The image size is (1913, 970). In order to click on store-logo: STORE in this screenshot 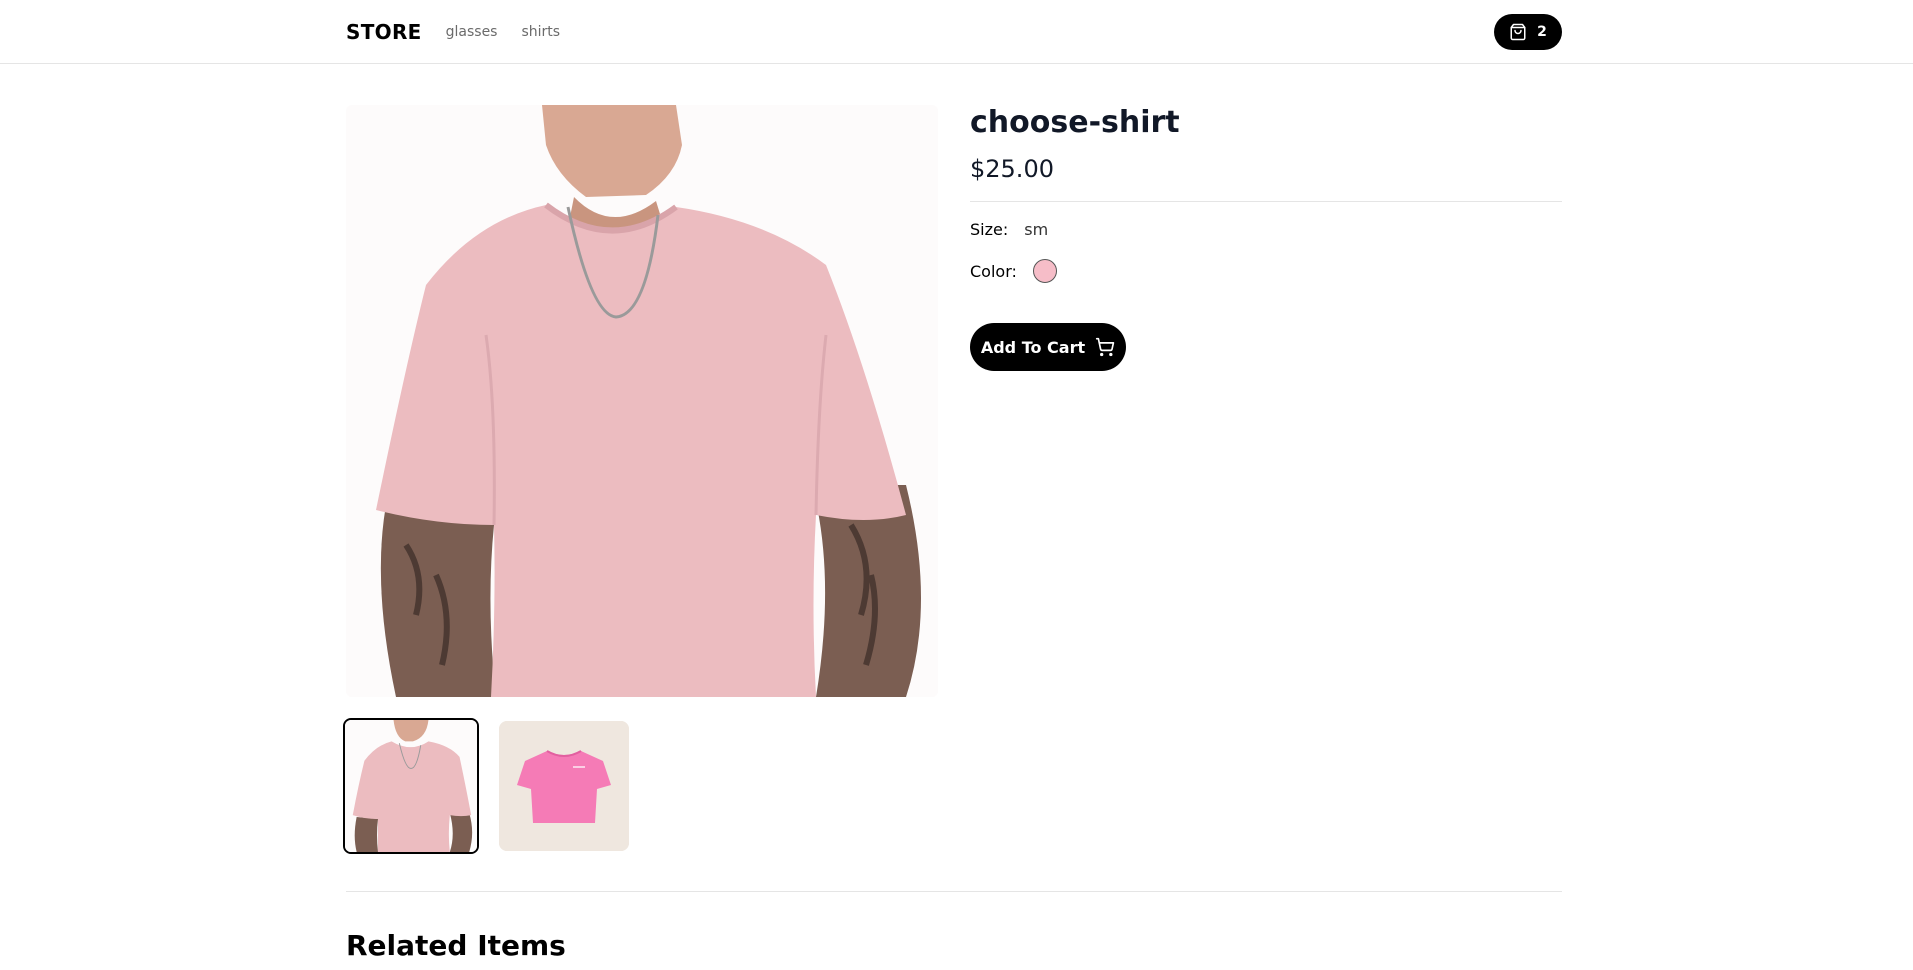, I will do `click(384, 32)`.